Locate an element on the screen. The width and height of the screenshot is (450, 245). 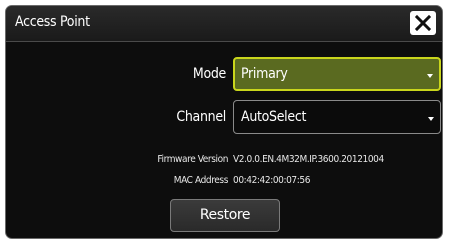
channel-select: AutoSelect is located at coordinates (337, 117).